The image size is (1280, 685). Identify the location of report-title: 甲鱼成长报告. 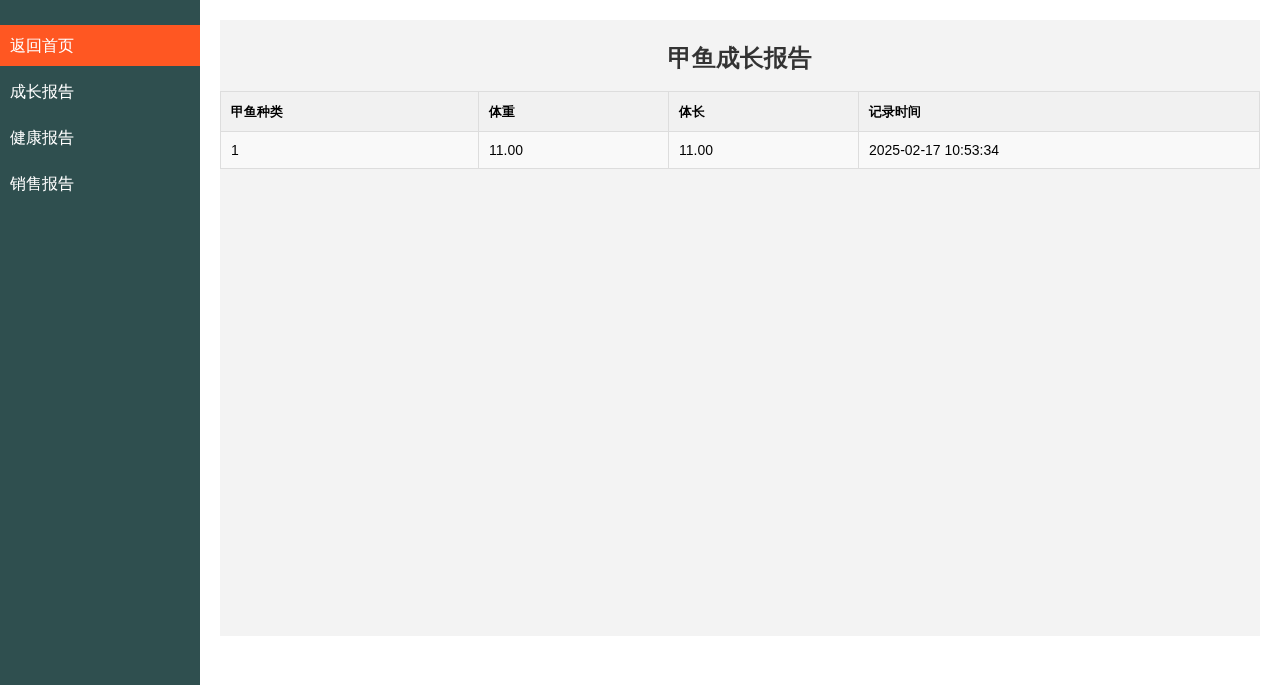
(740, 58).